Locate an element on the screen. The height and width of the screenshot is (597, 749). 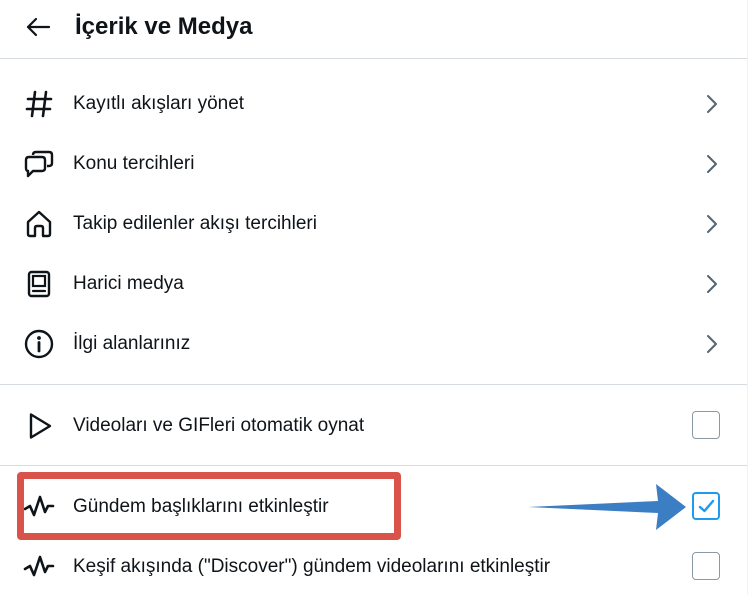
chat-bubbles-icon is located at coordinates (39, 164).